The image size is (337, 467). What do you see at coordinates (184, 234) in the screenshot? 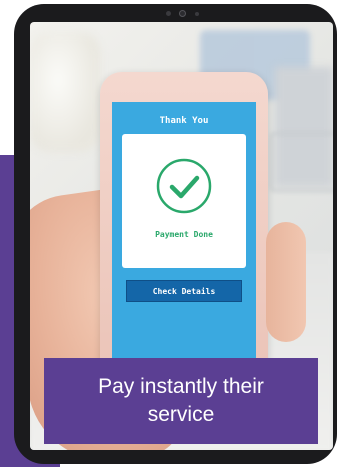
I see `payment-status: Payment Done` at bounding box center [184, 234].